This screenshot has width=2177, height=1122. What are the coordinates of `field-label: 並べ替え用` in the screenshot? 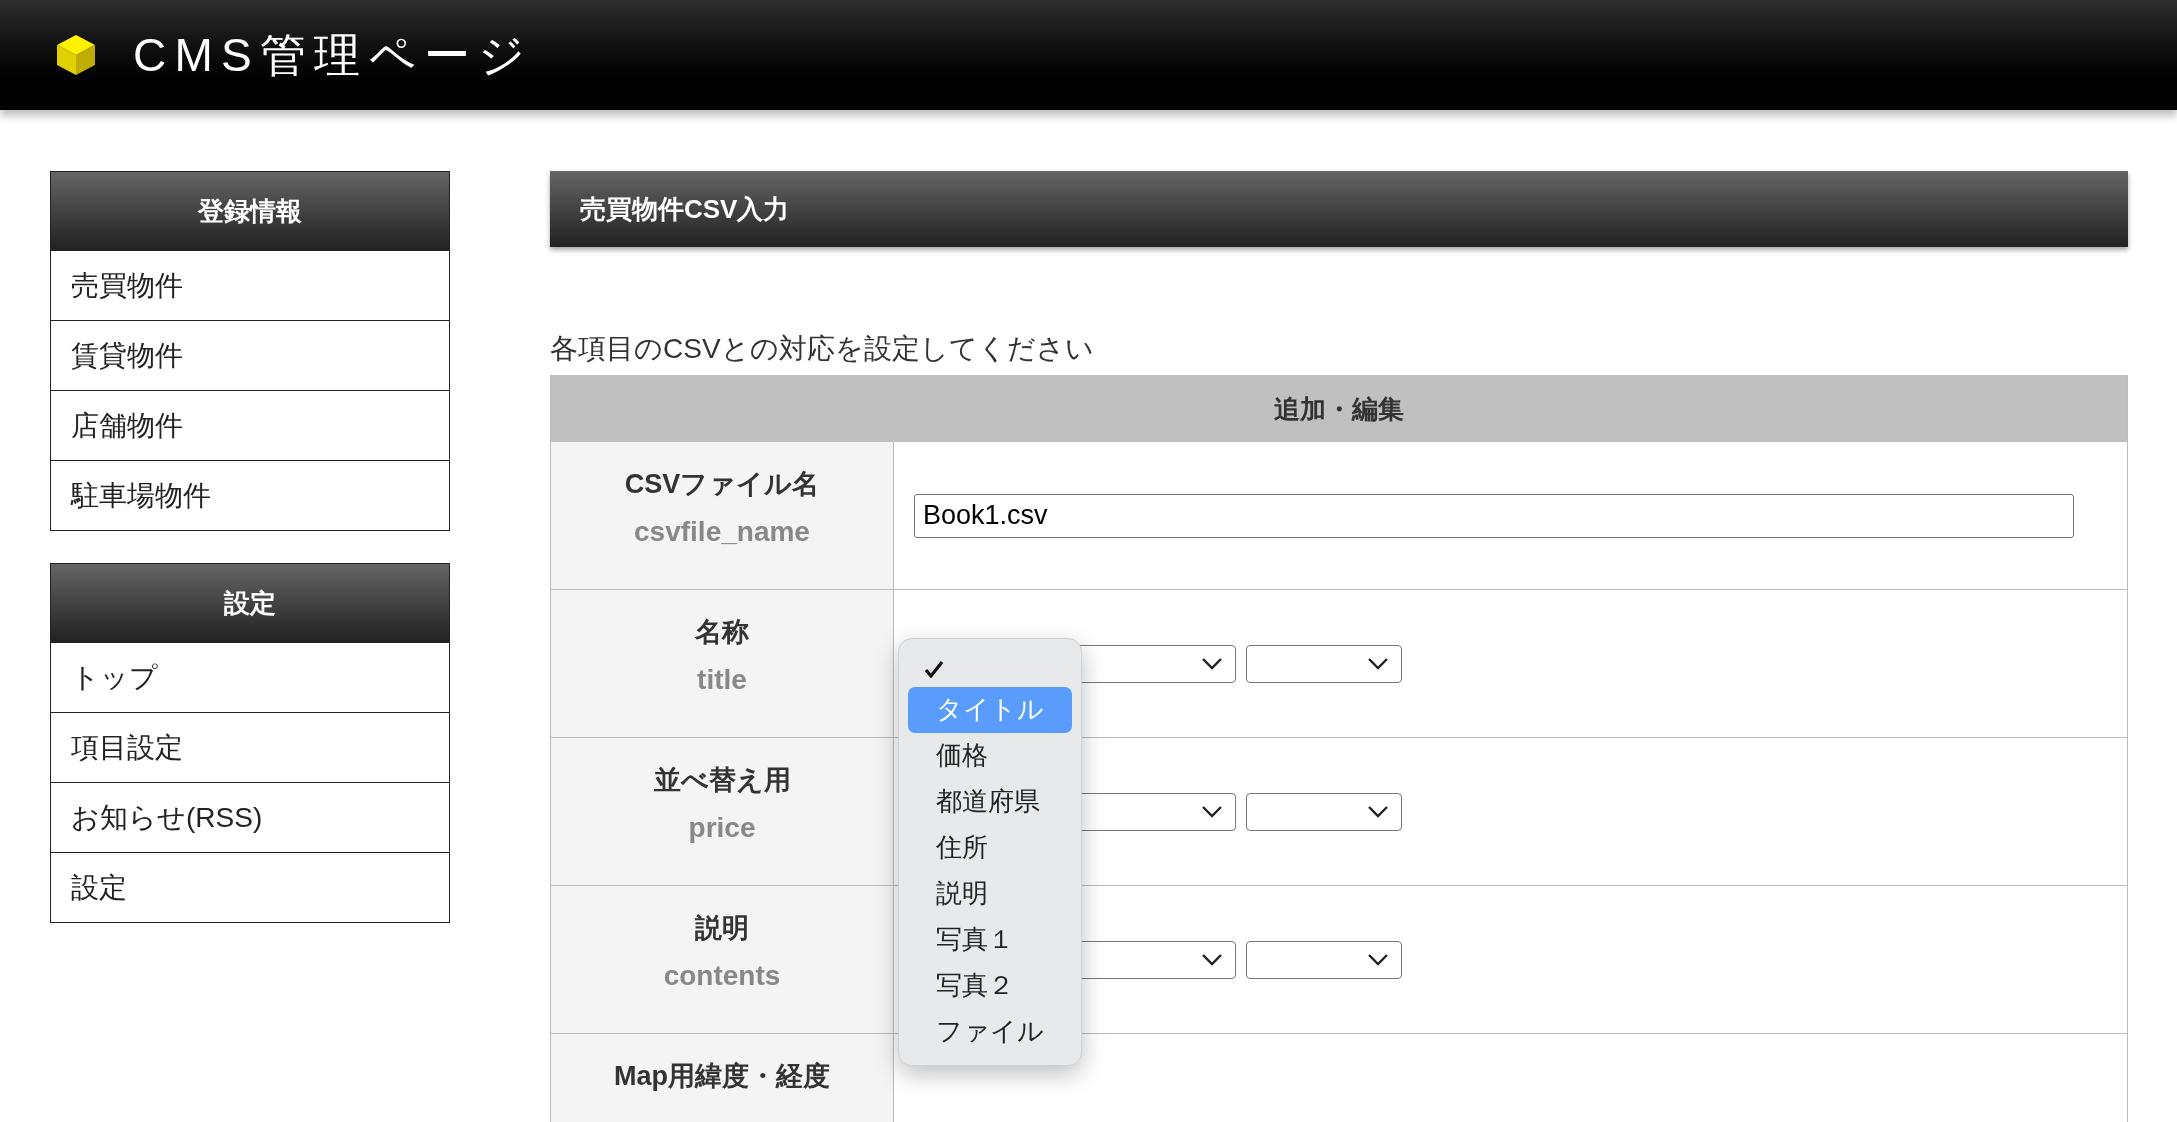 It's located at (722, 780).